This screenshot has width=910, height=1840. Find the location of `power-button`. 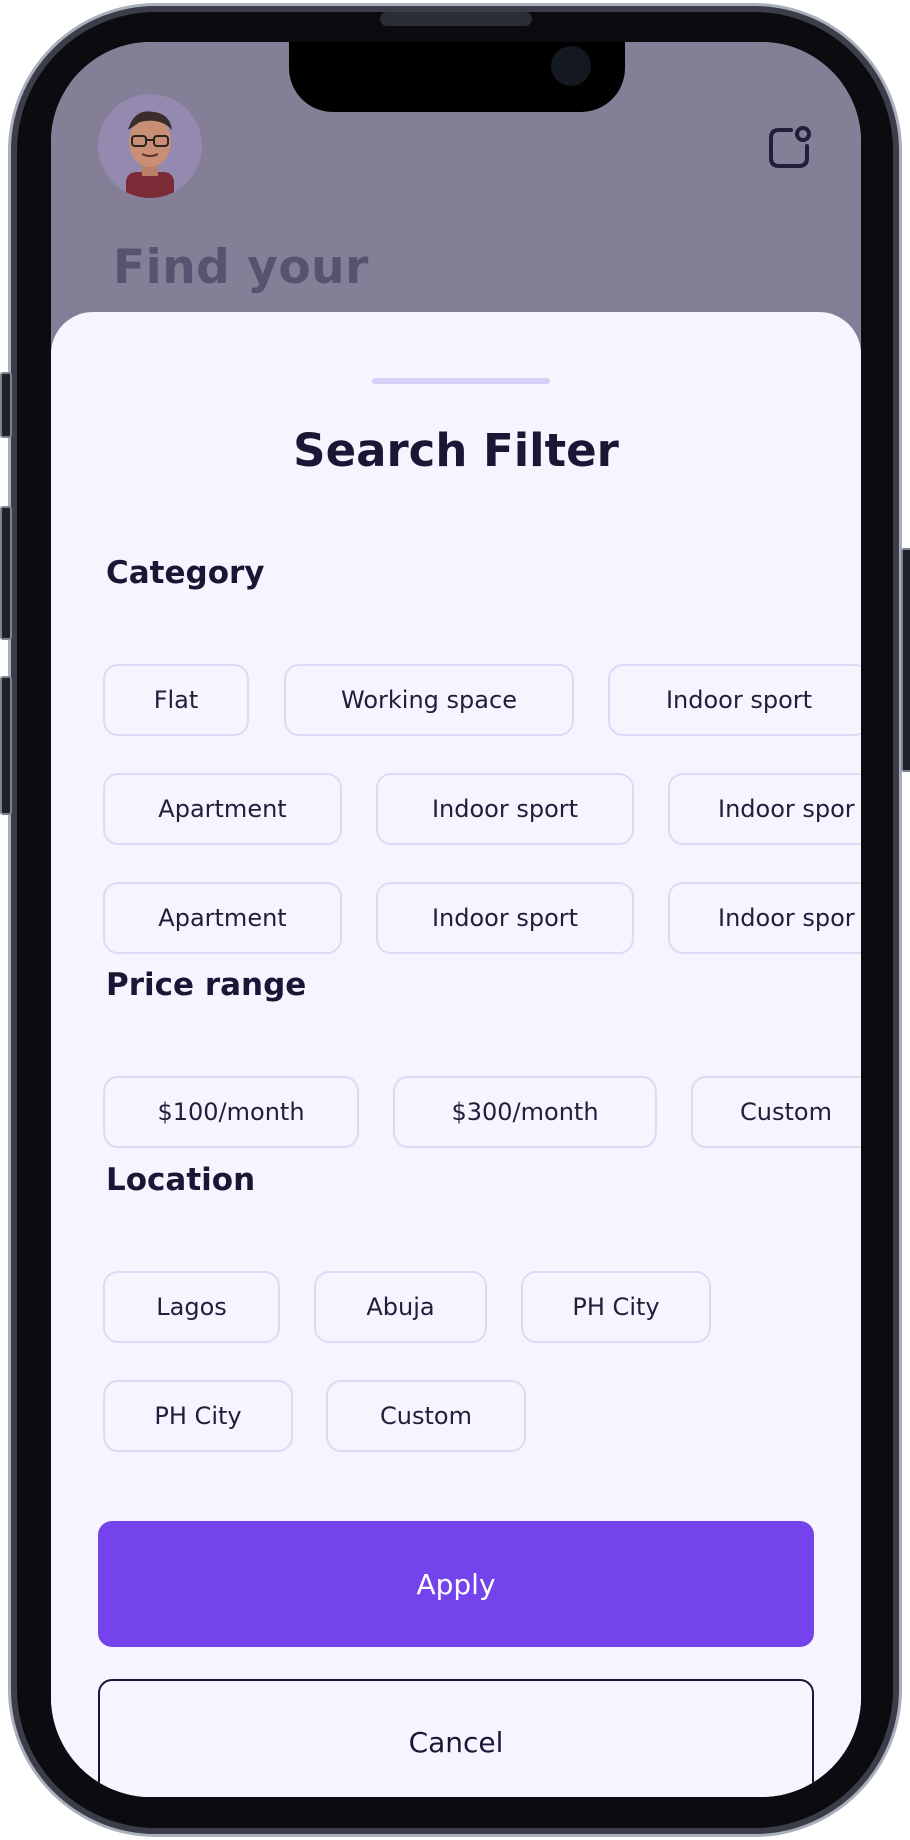

power-button is located at coordinates (905, 660).